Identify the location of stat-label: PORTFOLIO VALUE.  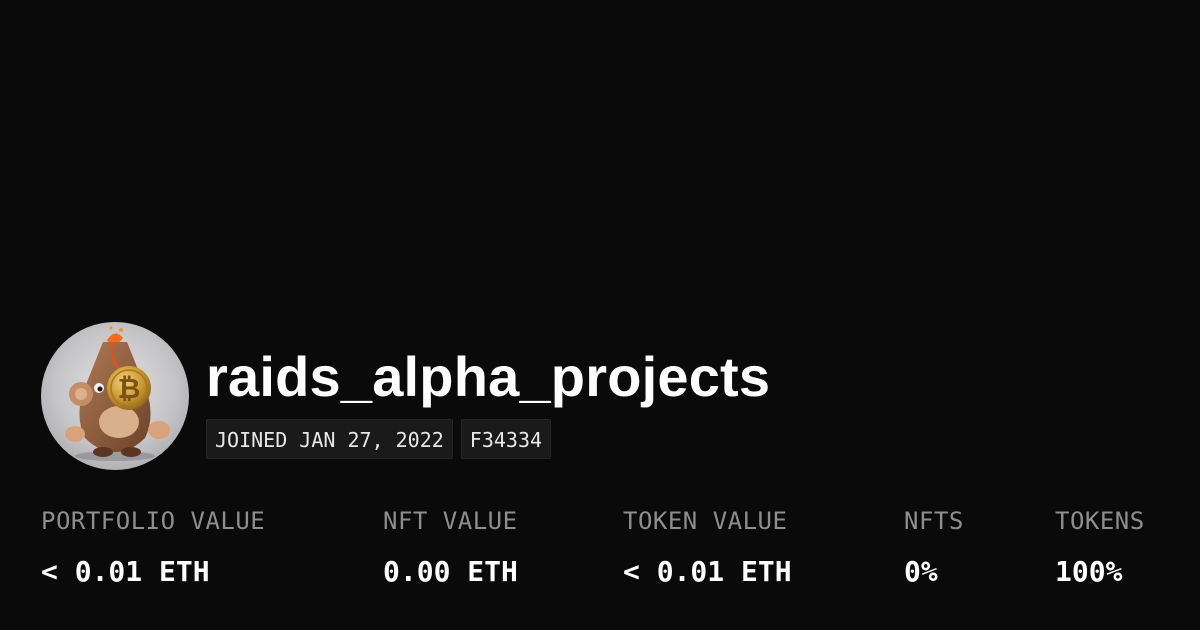
(153, 521).